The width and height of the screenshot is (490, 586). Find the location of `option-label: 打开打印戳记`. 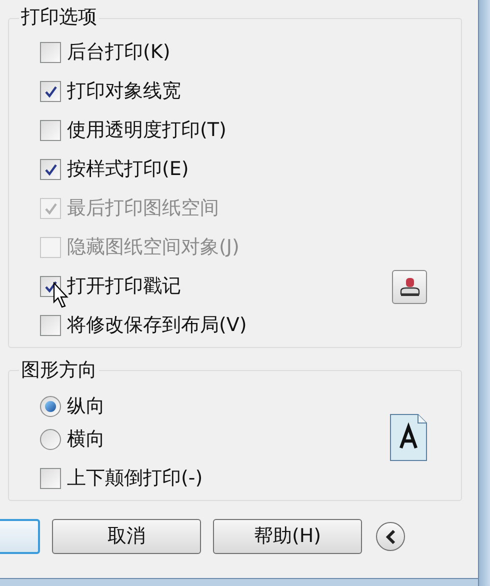

option-label: 打开打印戳记 is located at coordinates (124, 287).